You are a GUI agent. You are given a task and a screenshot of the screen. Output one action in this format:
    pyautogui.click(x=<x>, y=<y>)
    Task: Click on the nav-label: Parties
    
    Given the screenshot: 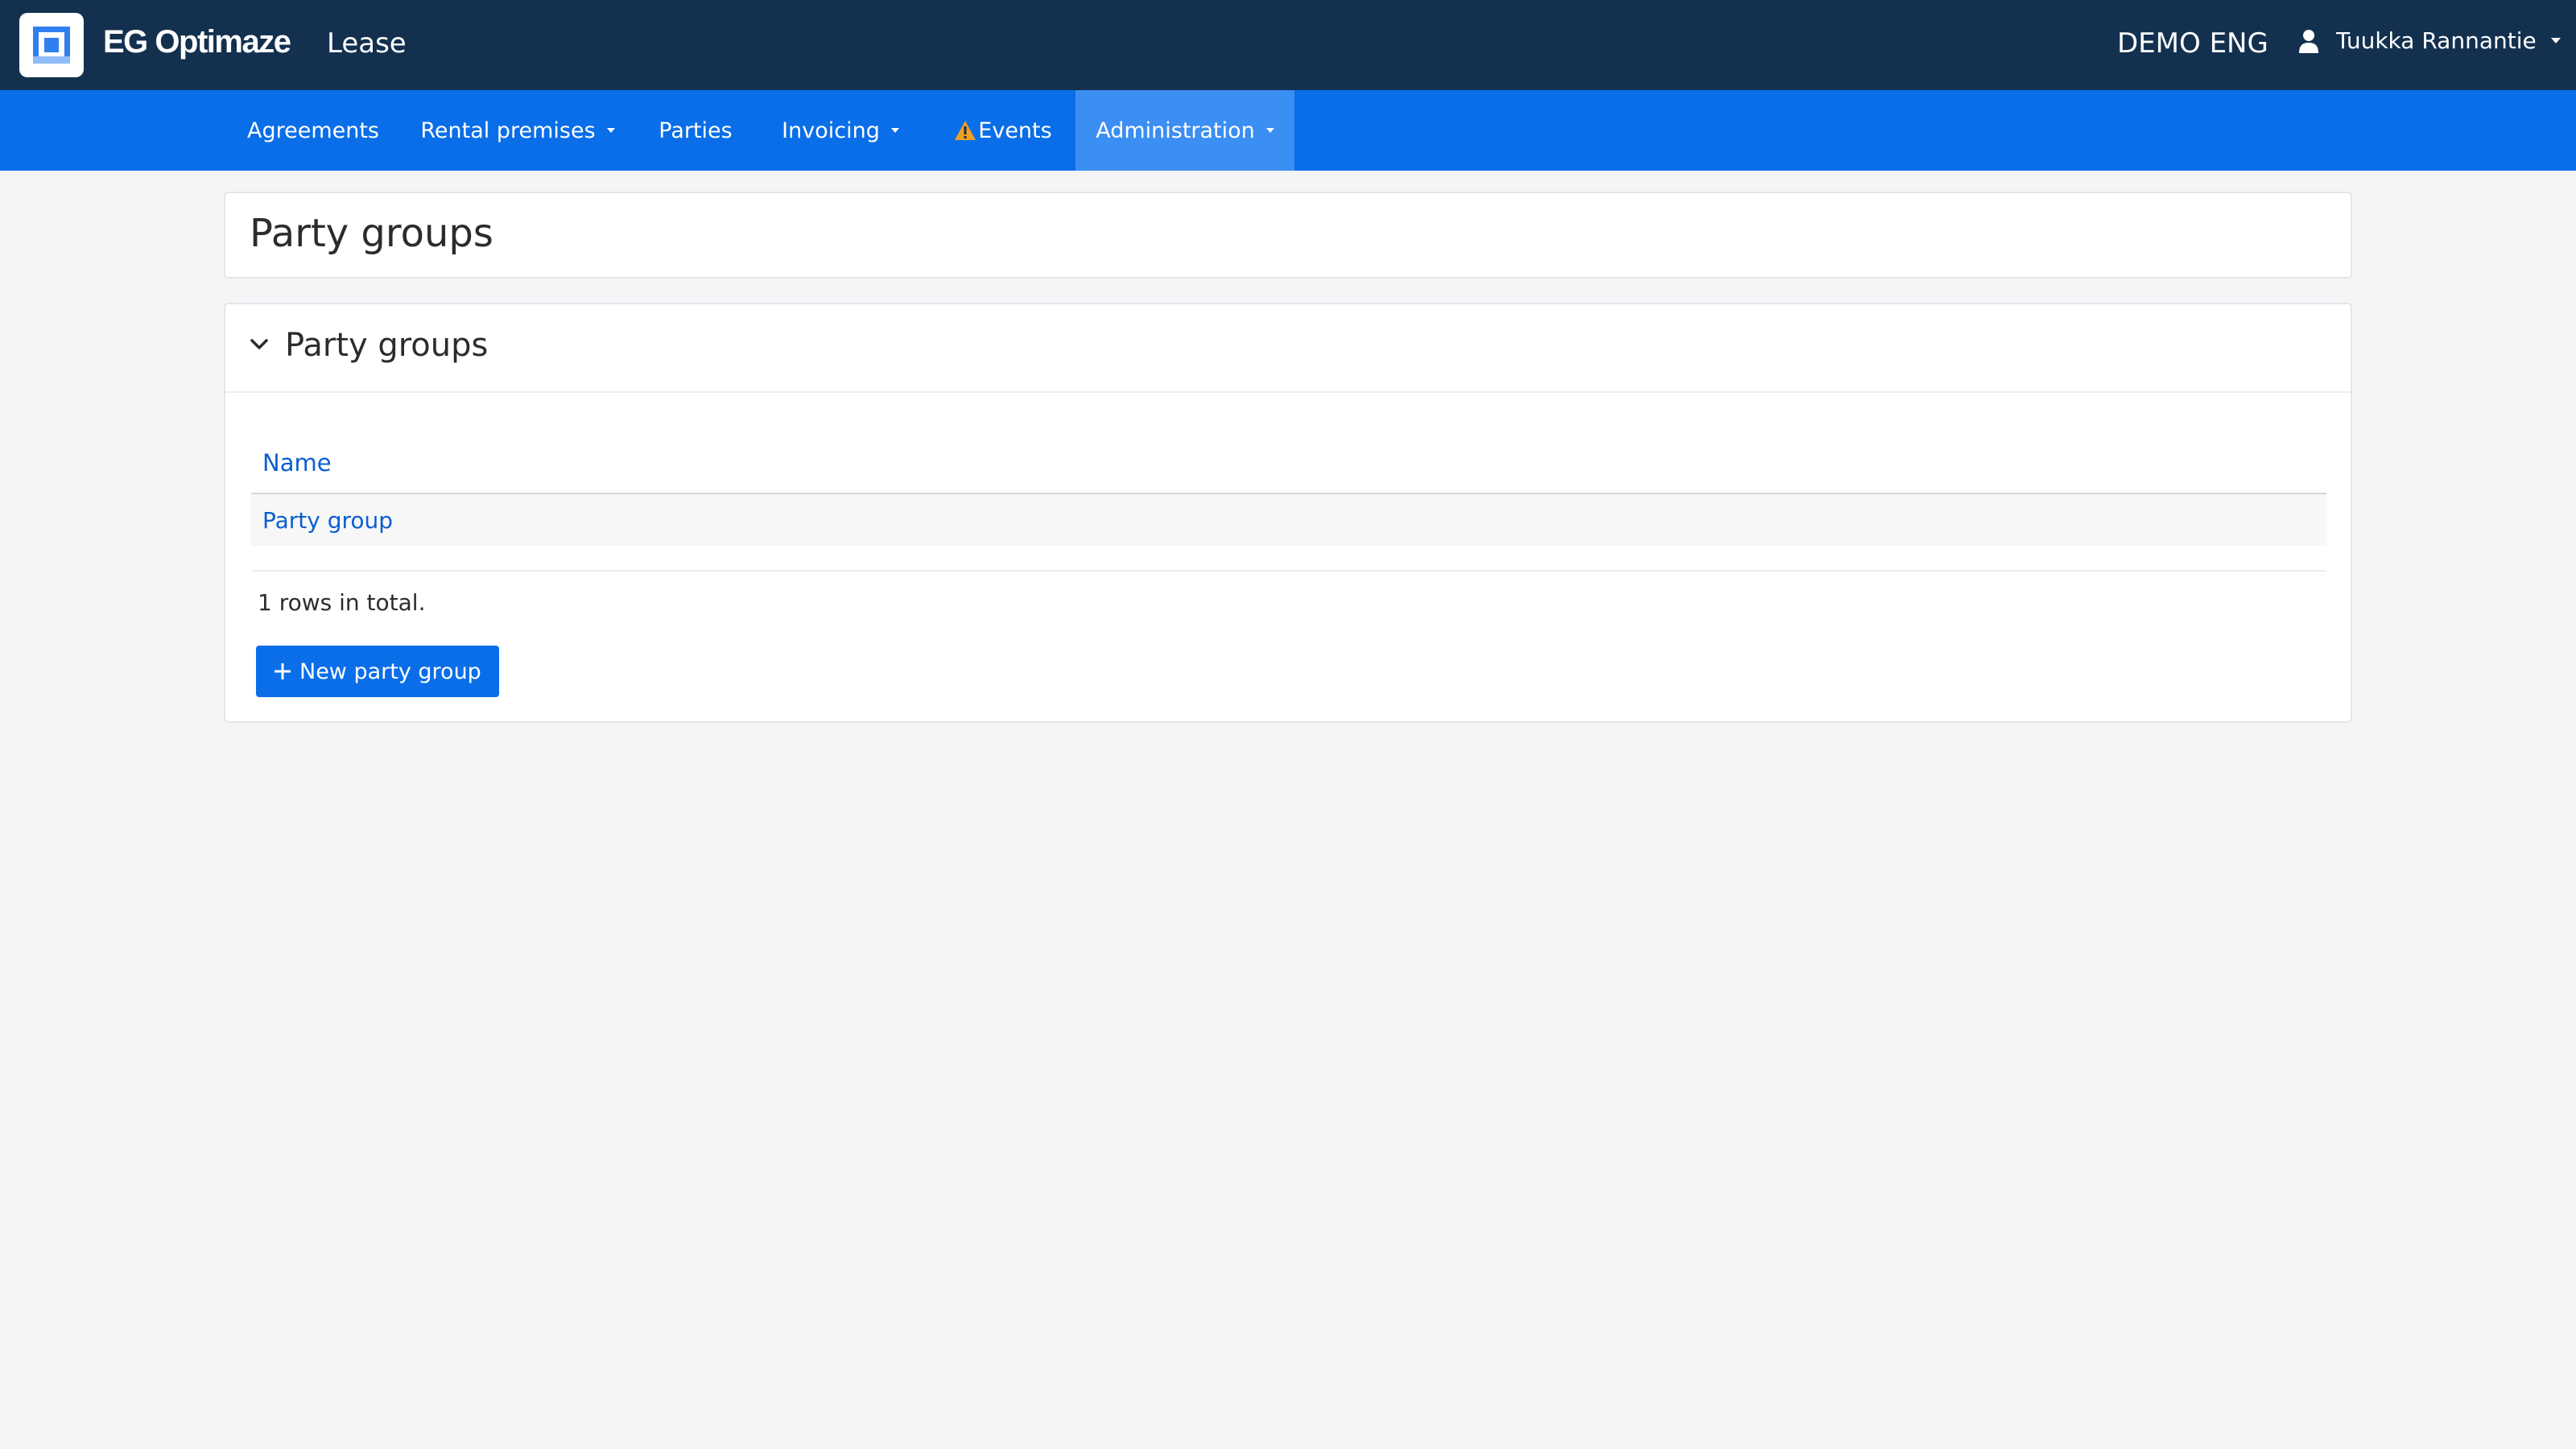 What is the action you would take?
    pyautogui.click(x=695, y=130)
    